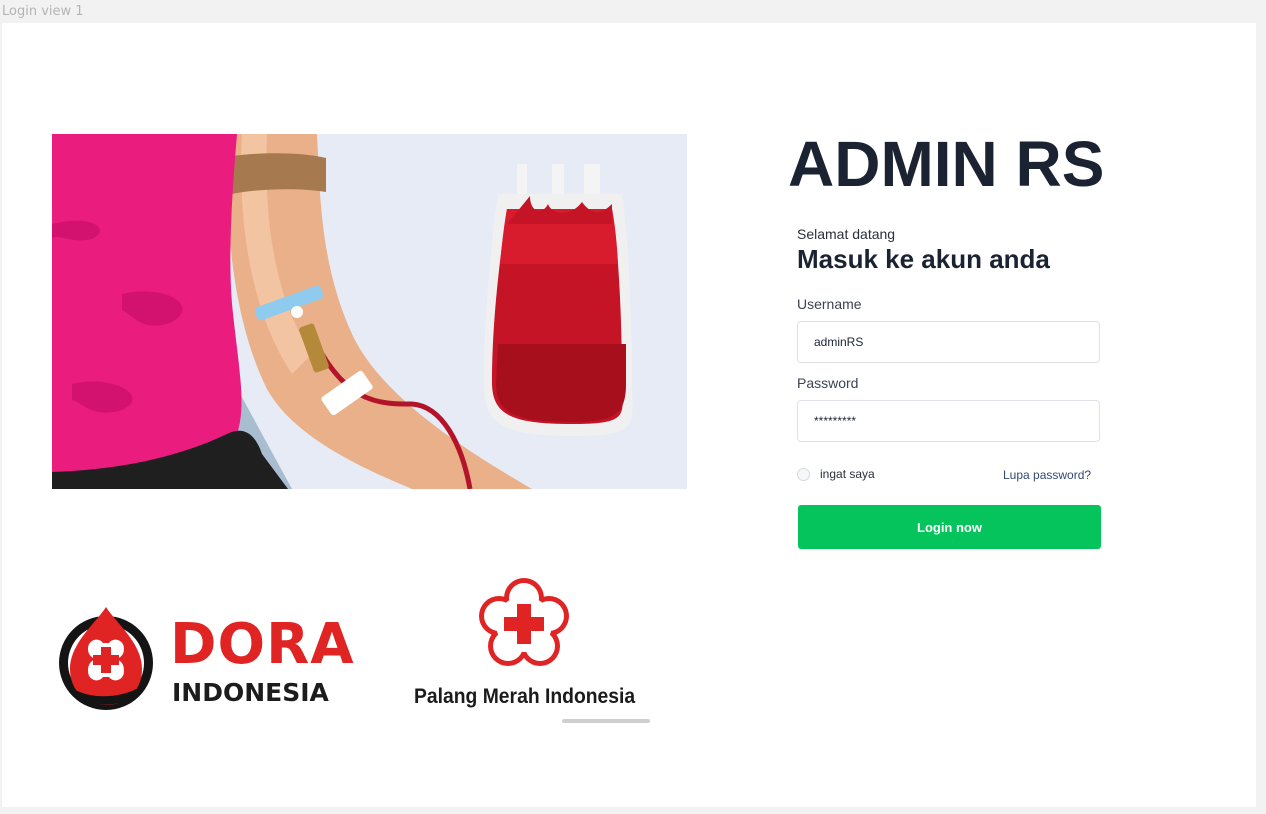 Image resolution: width=1266 pixels, height=814 pixels. What do you see at coordinates (43, 11) in the screenshot?
I see `frame-label: Login view 1` at bounding box center [43, 11].